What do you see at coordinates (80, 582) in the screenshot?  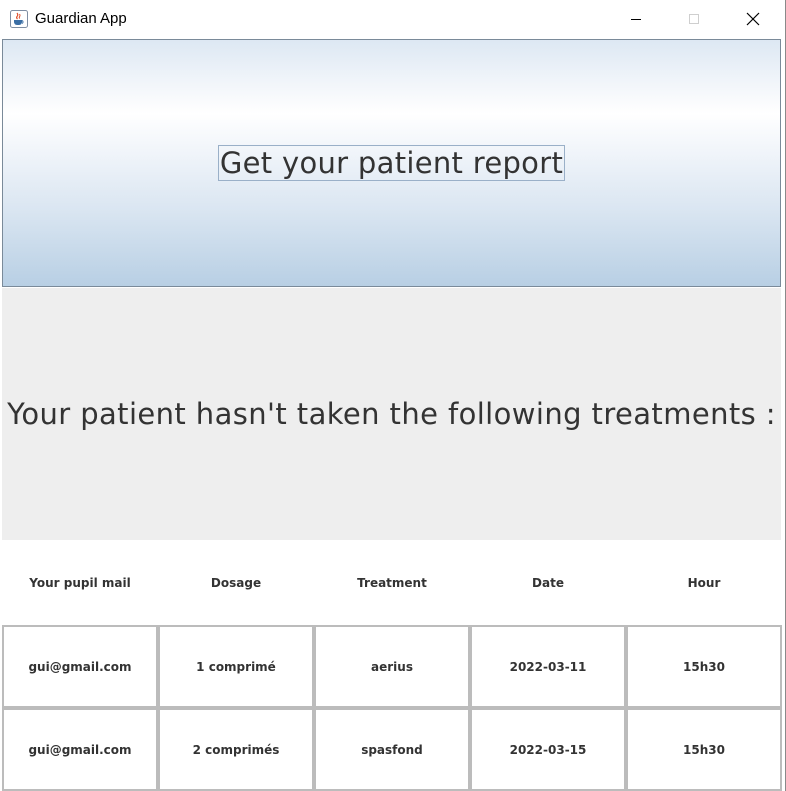 I see `header-pupil-mail: Your pupil mail` at bounding box center [80, 582].